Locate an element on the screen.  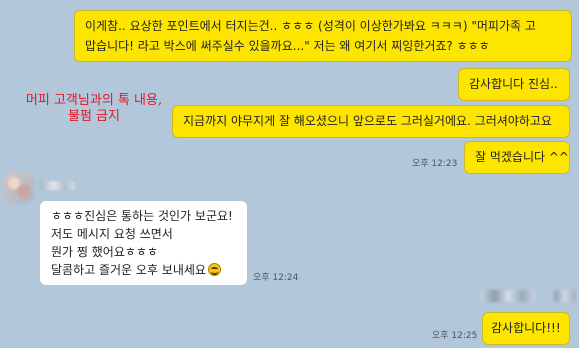
message-text: 달콤하고 즐거운 오후 보내세요 is located at coordinates (128, 270).